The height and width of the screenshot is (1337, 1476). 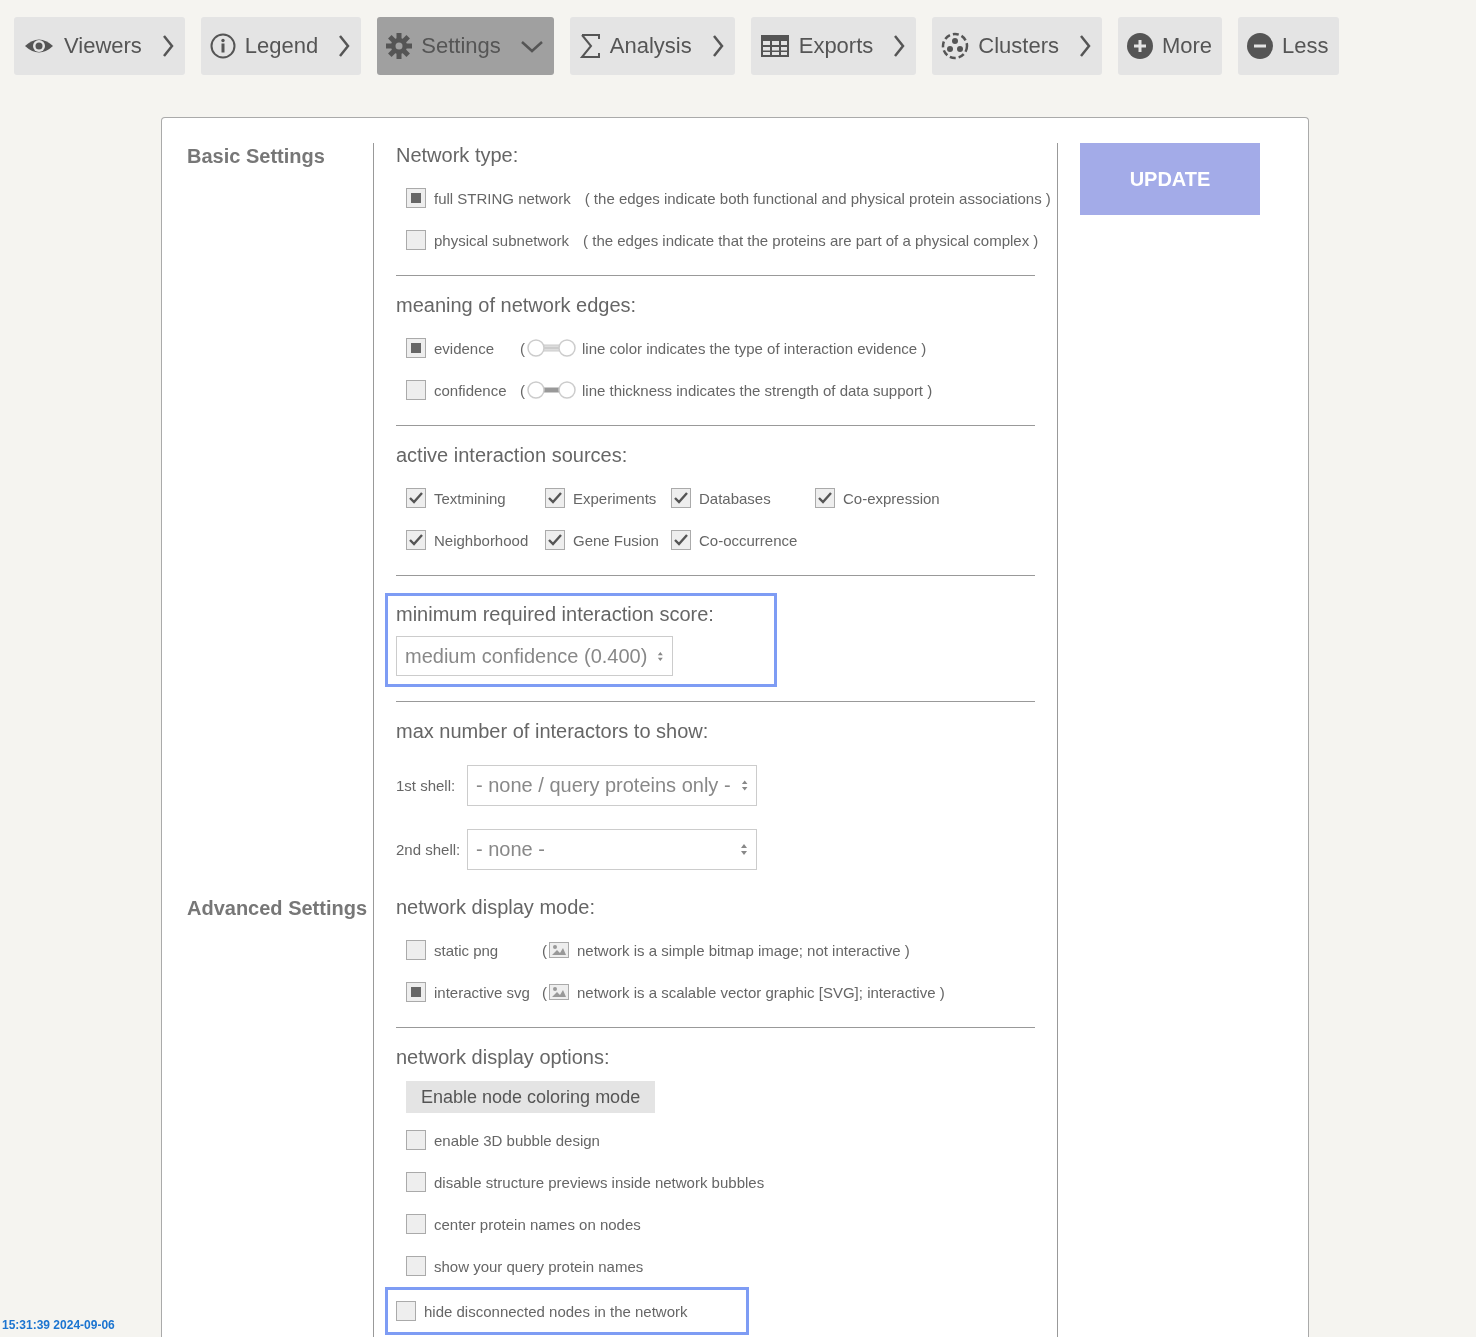 What do you see at coordinates (399, 46) in the screenshot?
I see `settings-icon` at bounding box center [399, 46].